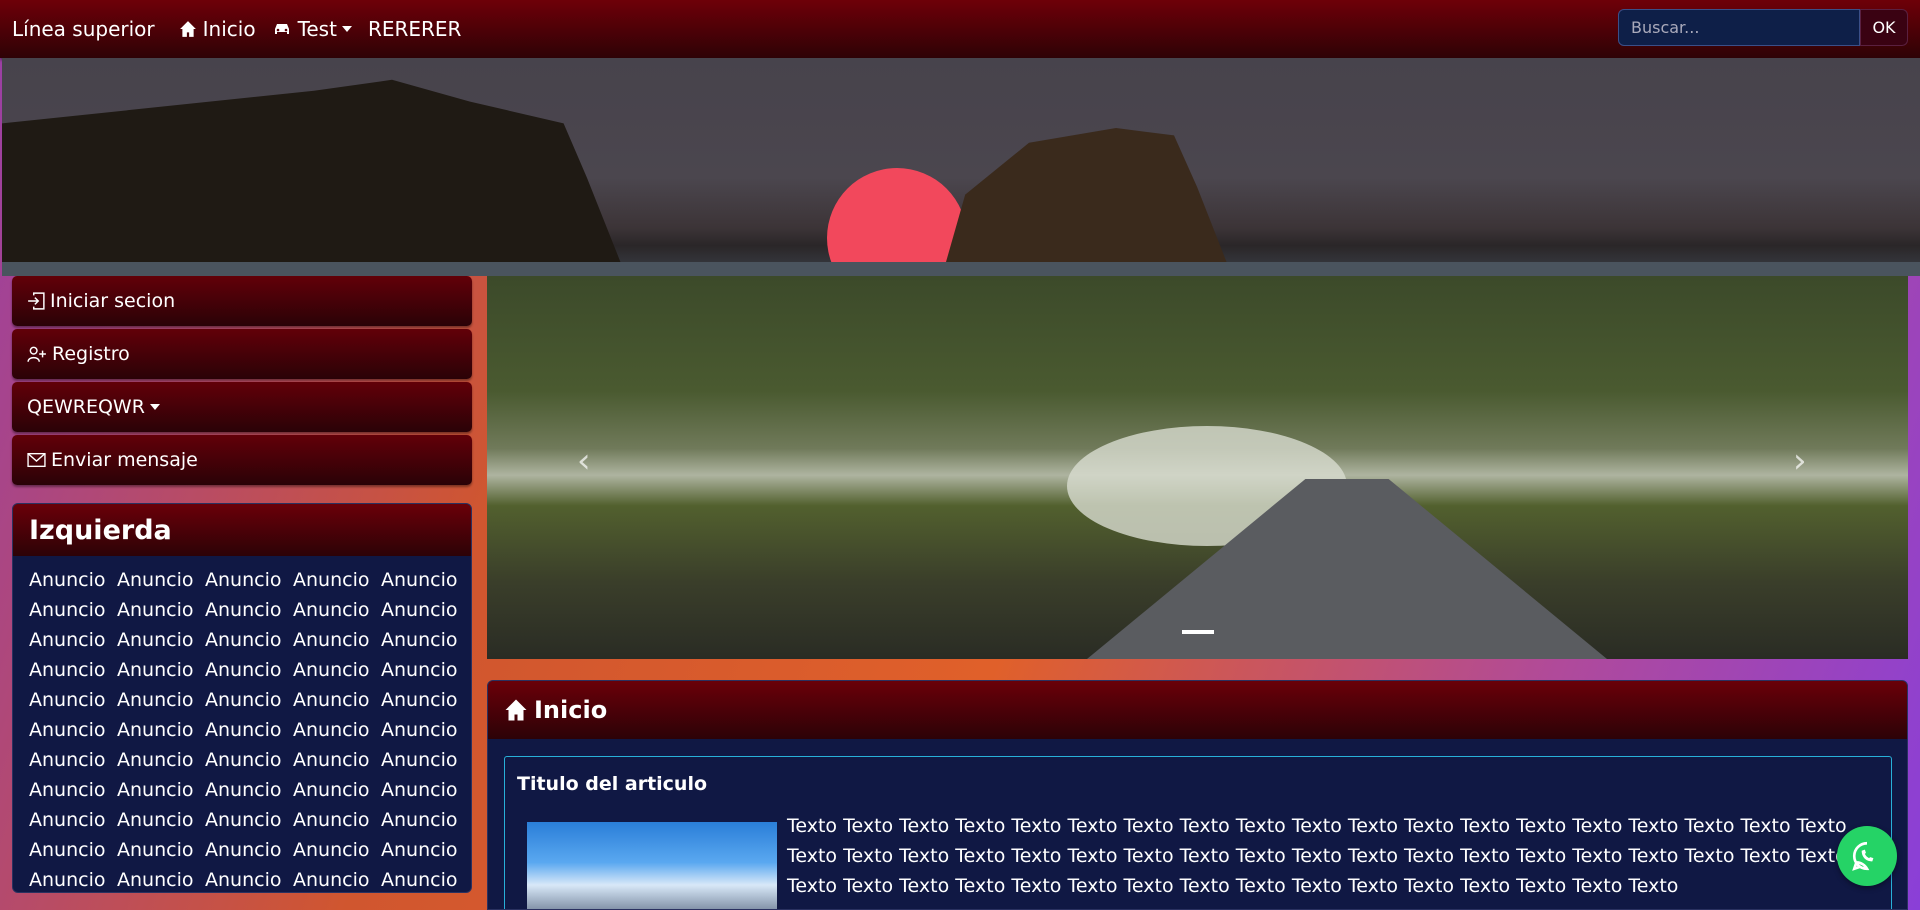  Describe the element at coordinates (1739, 27) in the screenshot. I see `search-input` at that location.